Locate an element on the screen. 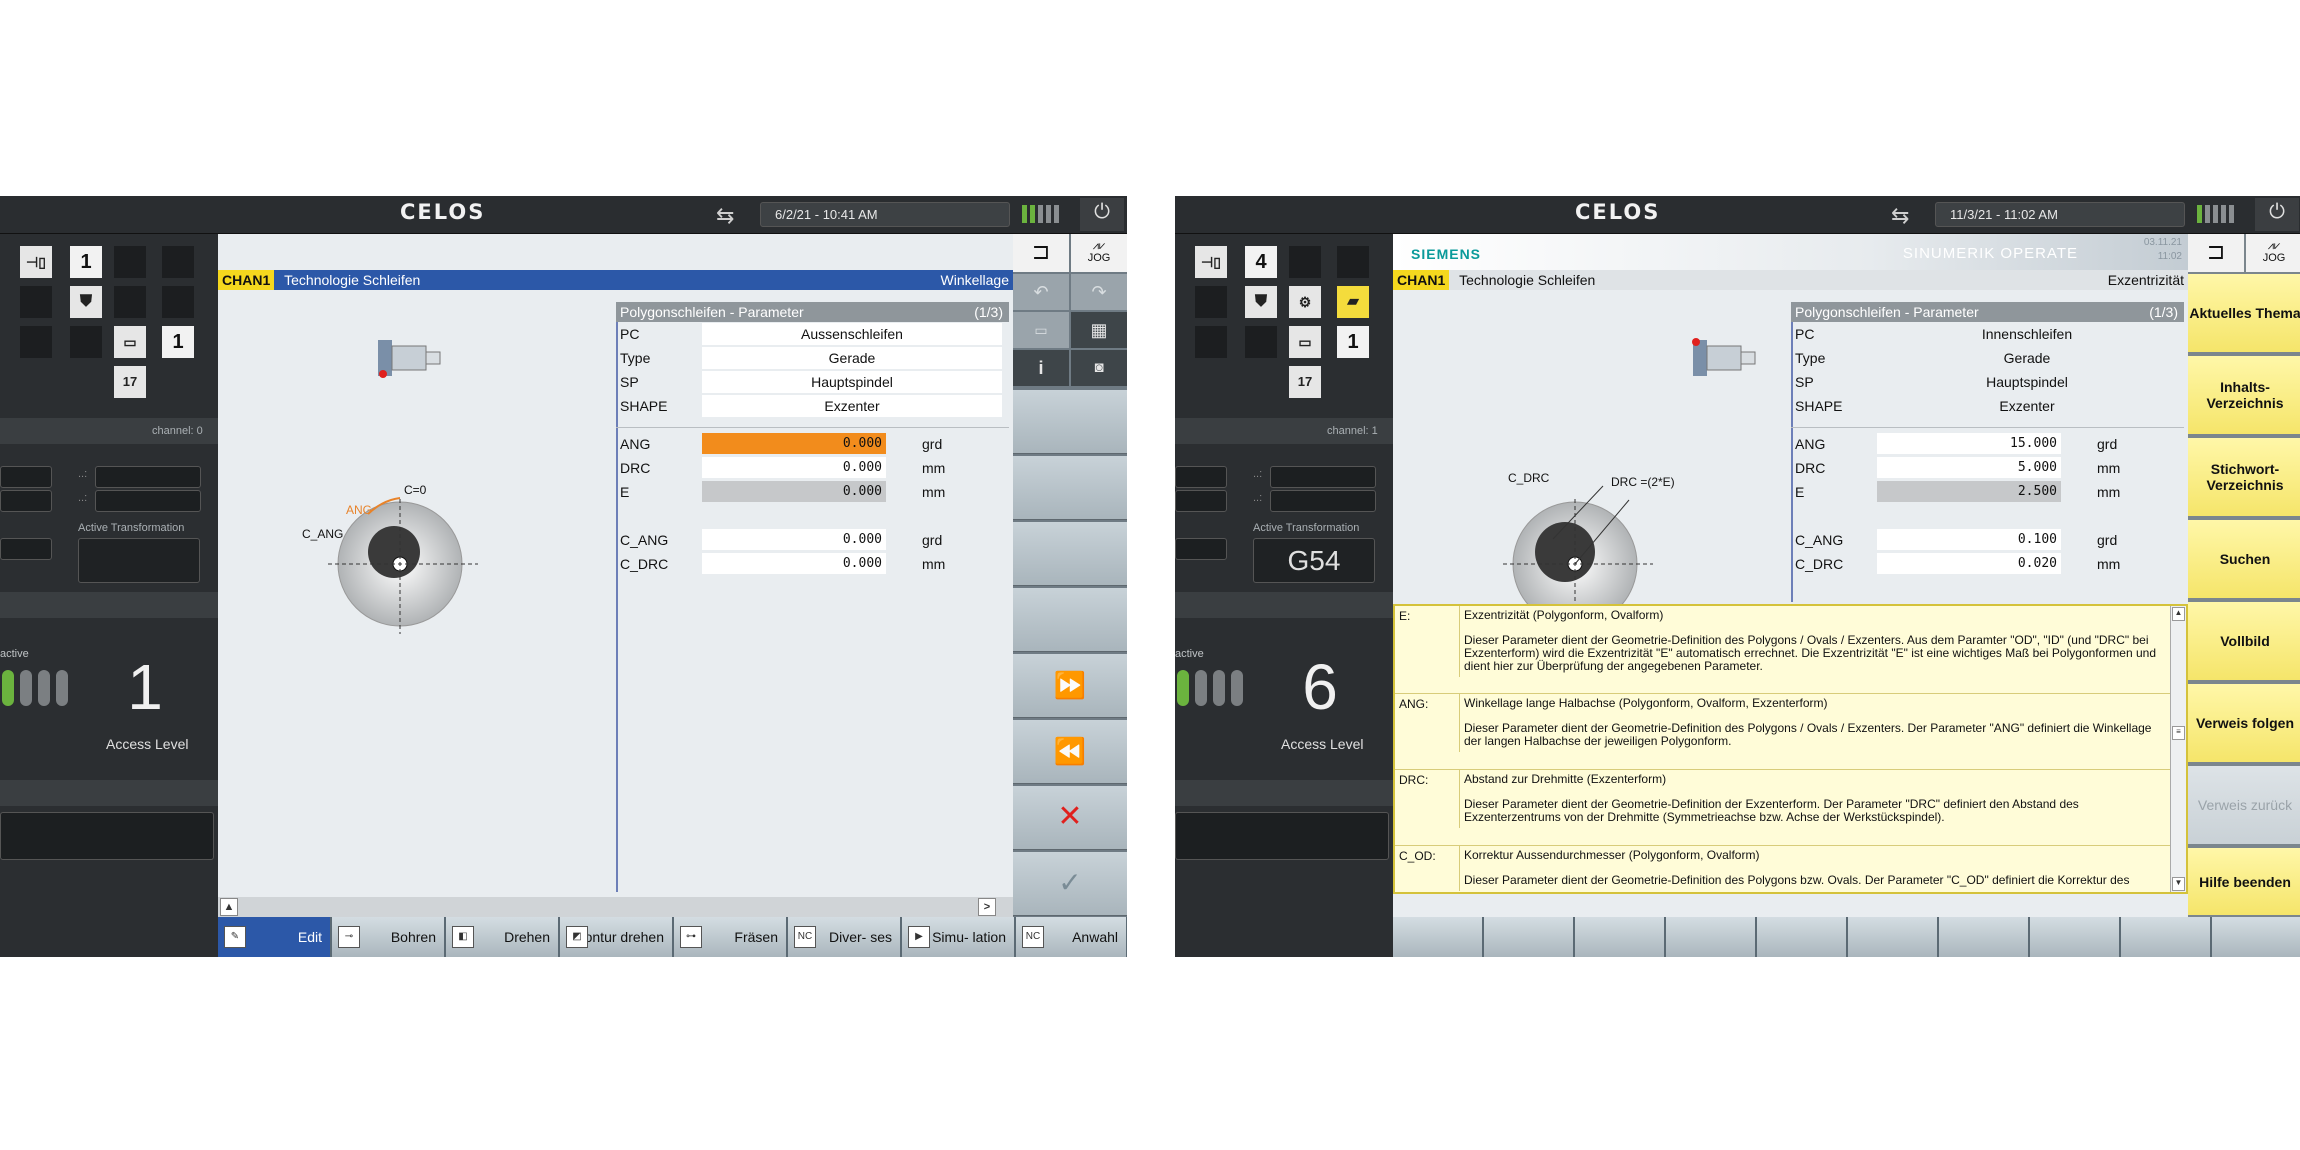  cancel-icon: ✕ is located at coordinates (1070, 818).